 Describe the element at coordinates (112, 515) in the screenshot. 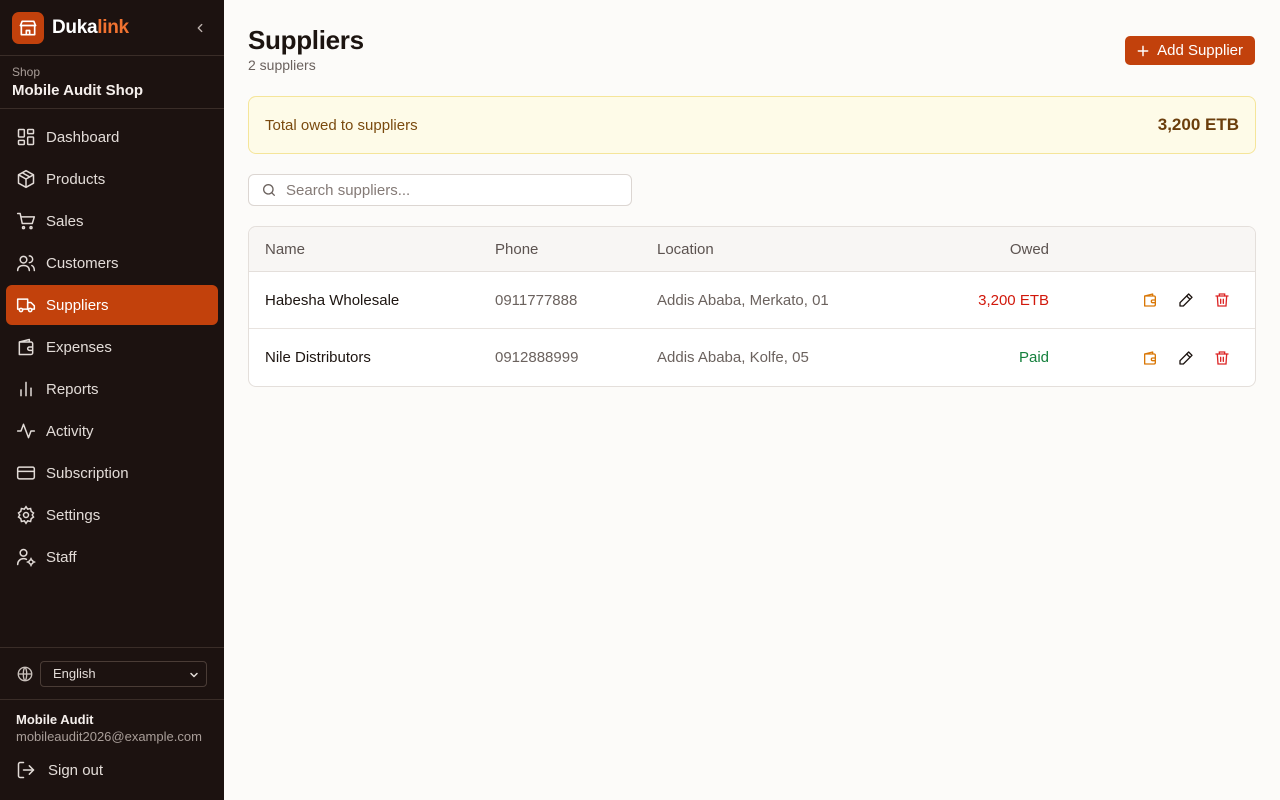

I see `sidebar-item-settings: Settings` at that location.